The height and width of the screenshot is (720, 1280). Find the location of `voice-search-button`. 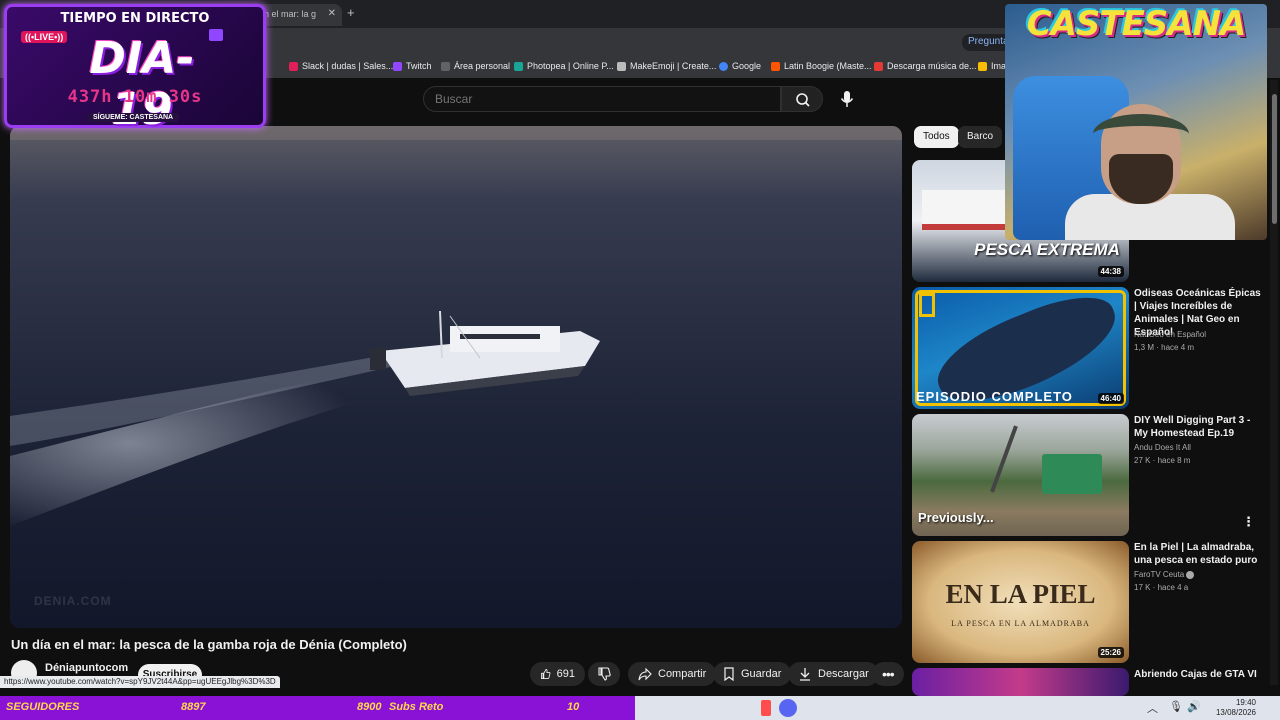

voice-search-button is located at coordinates (847, 99).